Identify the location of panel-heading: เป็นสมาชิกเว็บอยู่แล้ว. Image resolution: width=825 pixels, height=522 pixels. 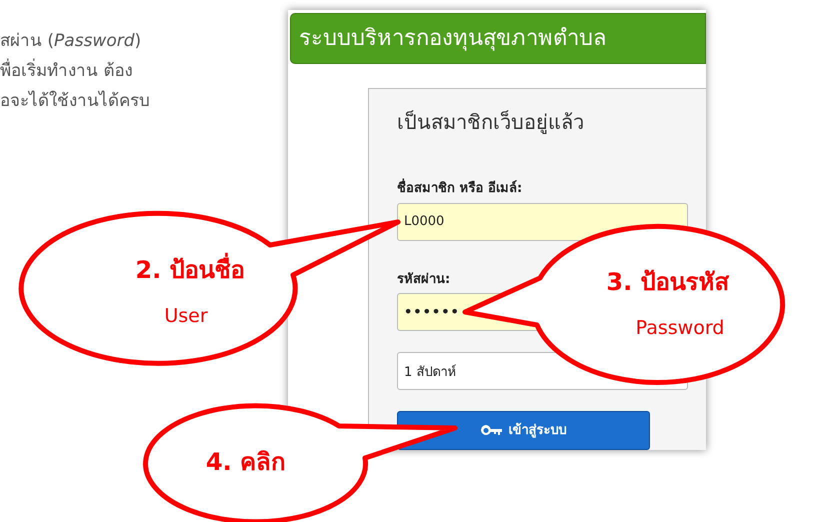
(490, 122).